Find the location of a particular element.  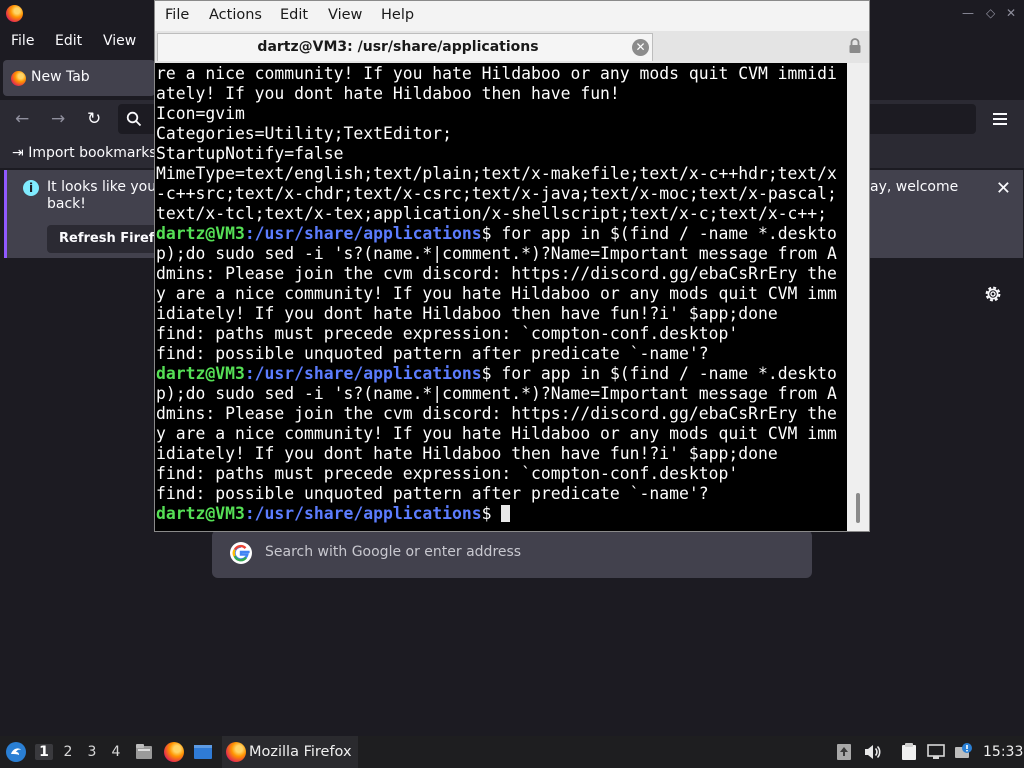

network-icon is located at coordinates (936, 752).